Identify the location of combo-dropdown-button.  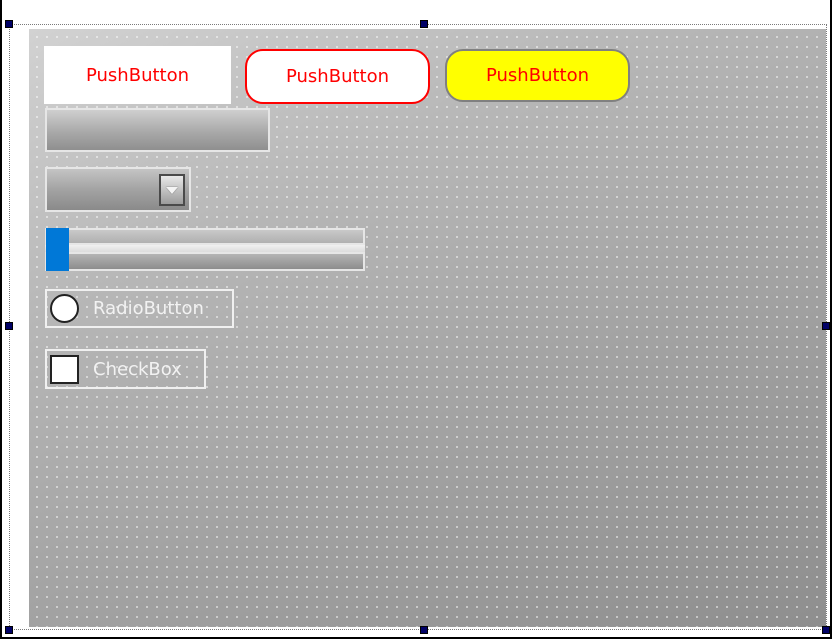
(172, 190).